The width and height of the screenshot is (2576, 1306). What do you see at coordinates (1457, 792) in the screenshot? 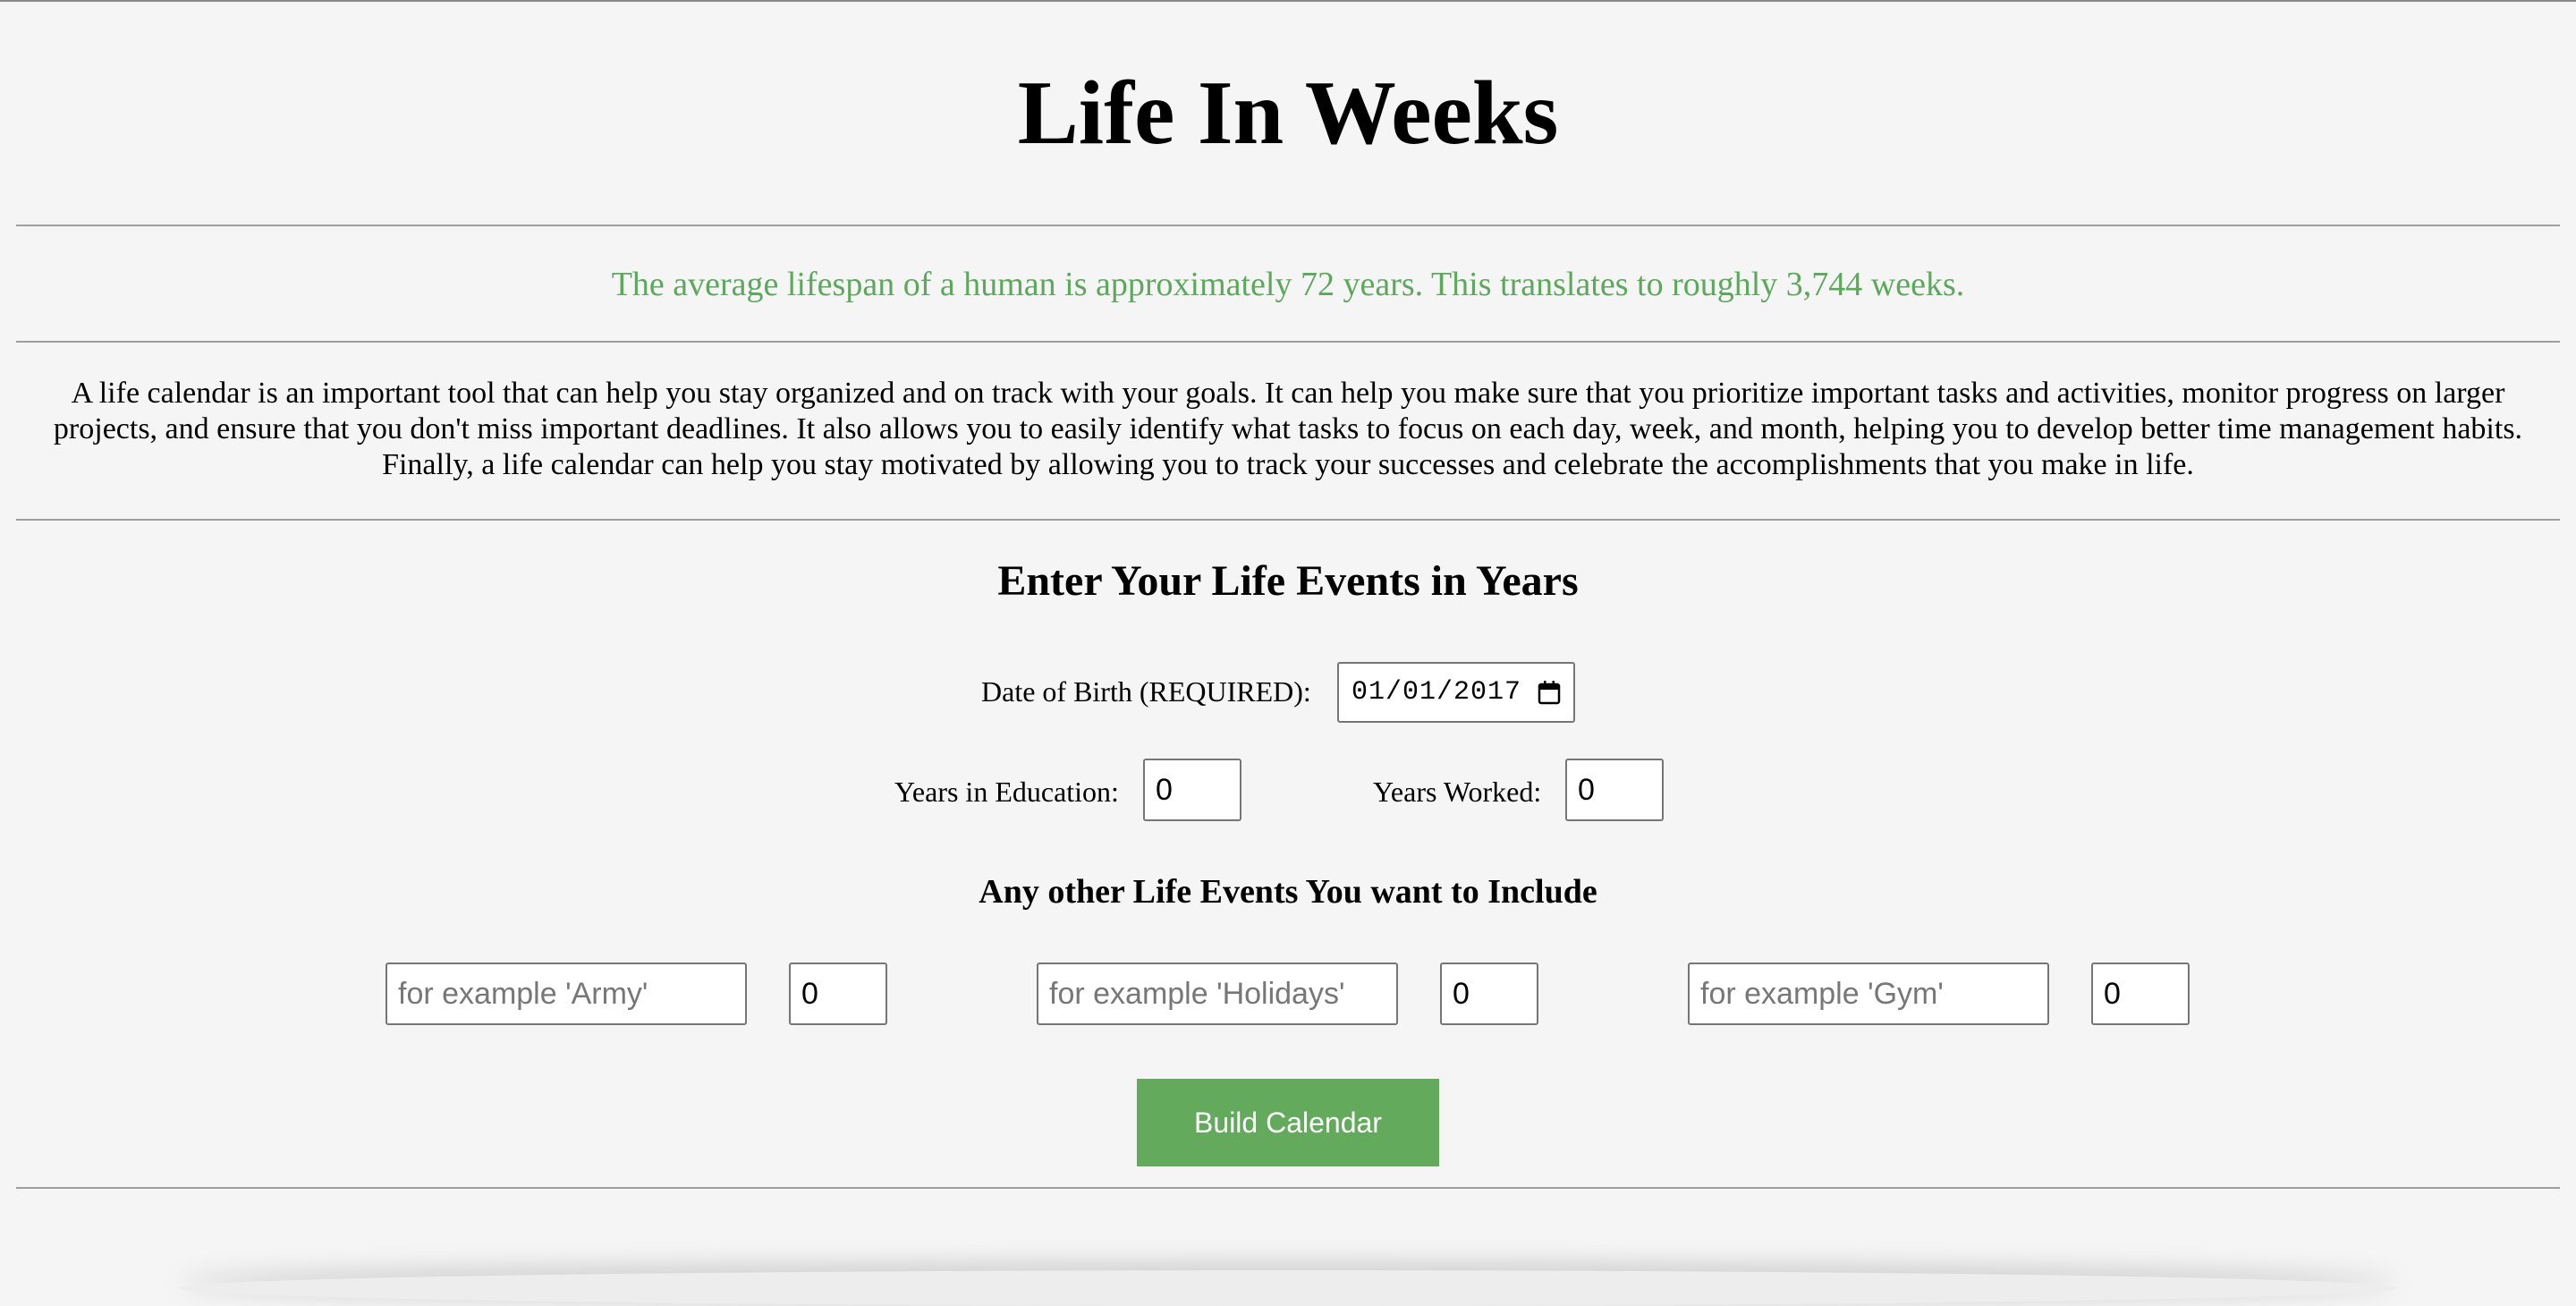
I see `worked-label: Years Worked:` at bounding box center [1457, 792].